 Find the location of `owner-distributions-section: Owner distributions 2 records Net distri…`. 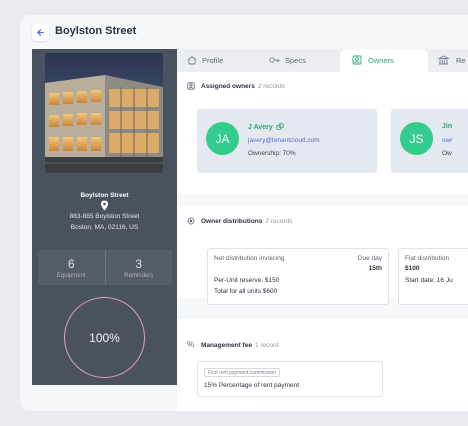

owner-distributions-section: Owner distributions 2 records Net distri… is located at coordinates (322, 255).